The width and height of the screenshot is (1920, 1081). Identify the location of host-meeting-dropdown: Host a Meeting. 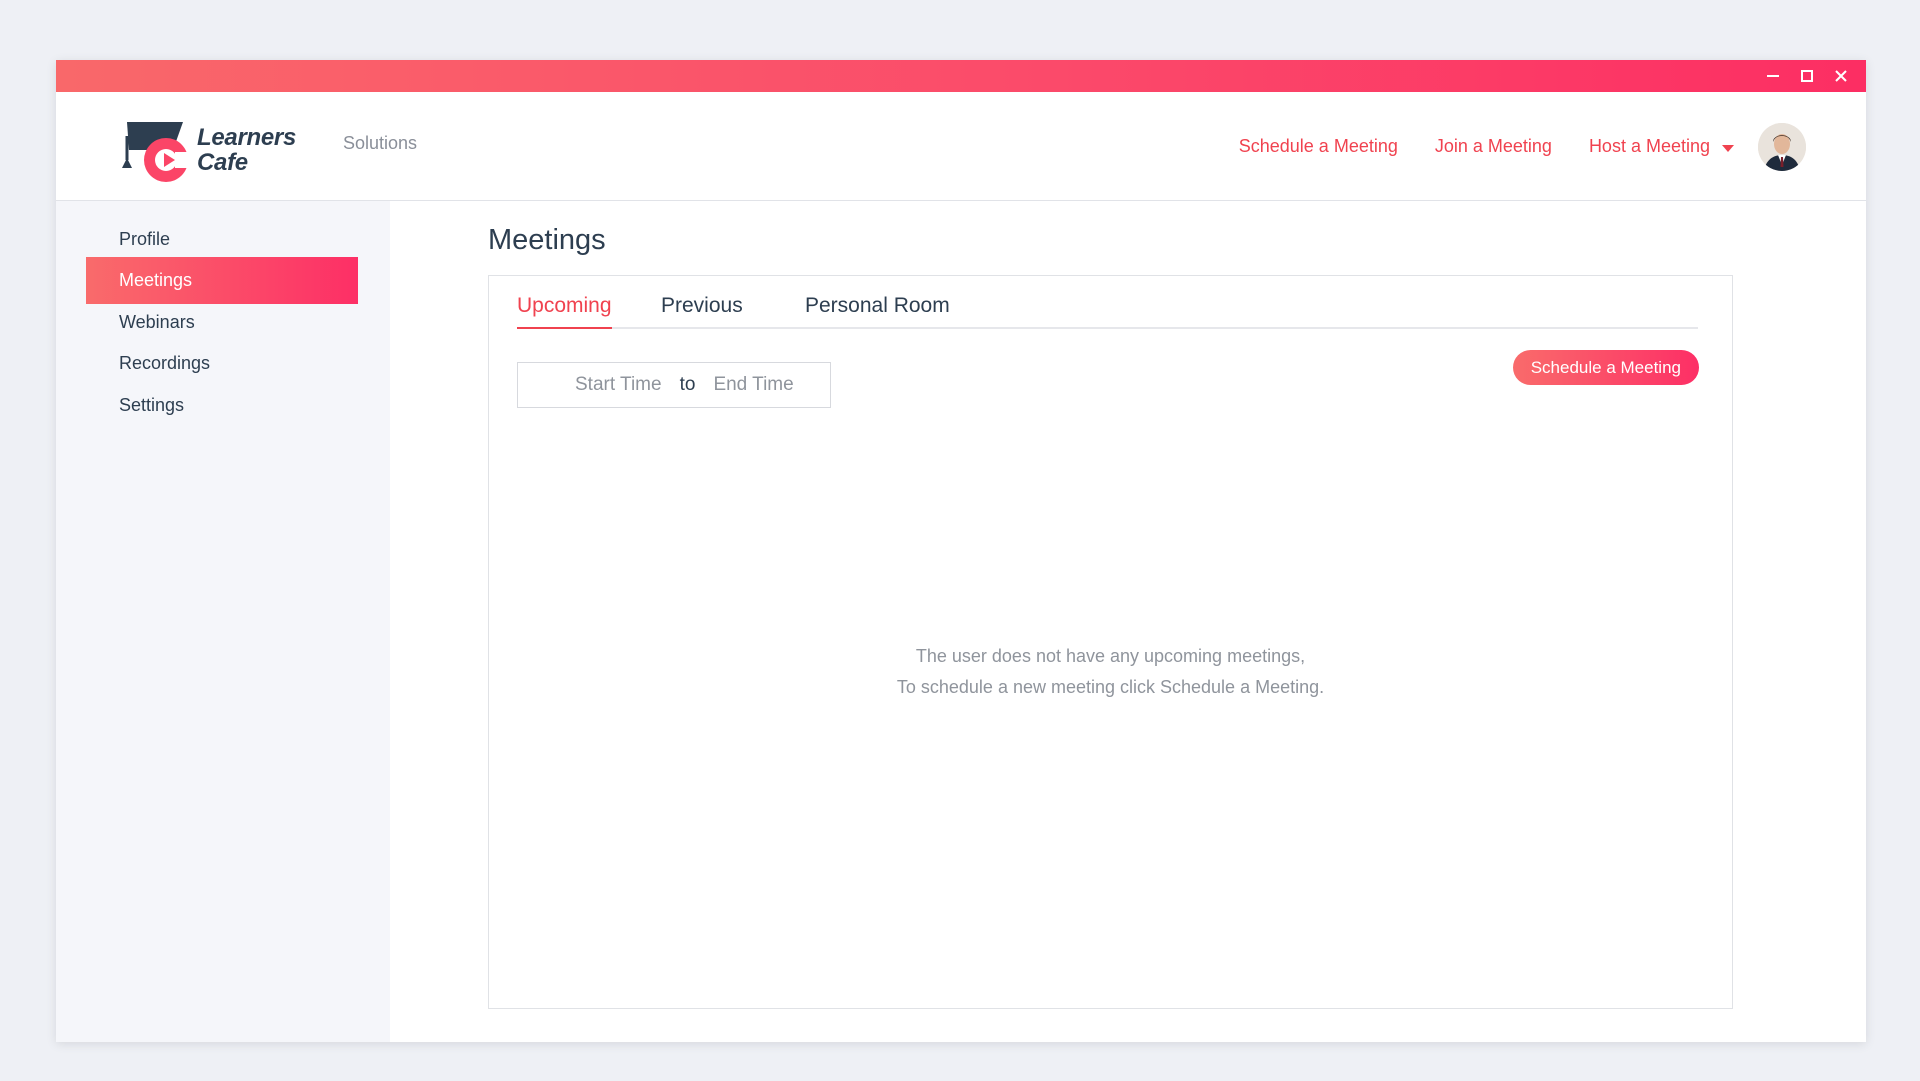
(1661, 146).